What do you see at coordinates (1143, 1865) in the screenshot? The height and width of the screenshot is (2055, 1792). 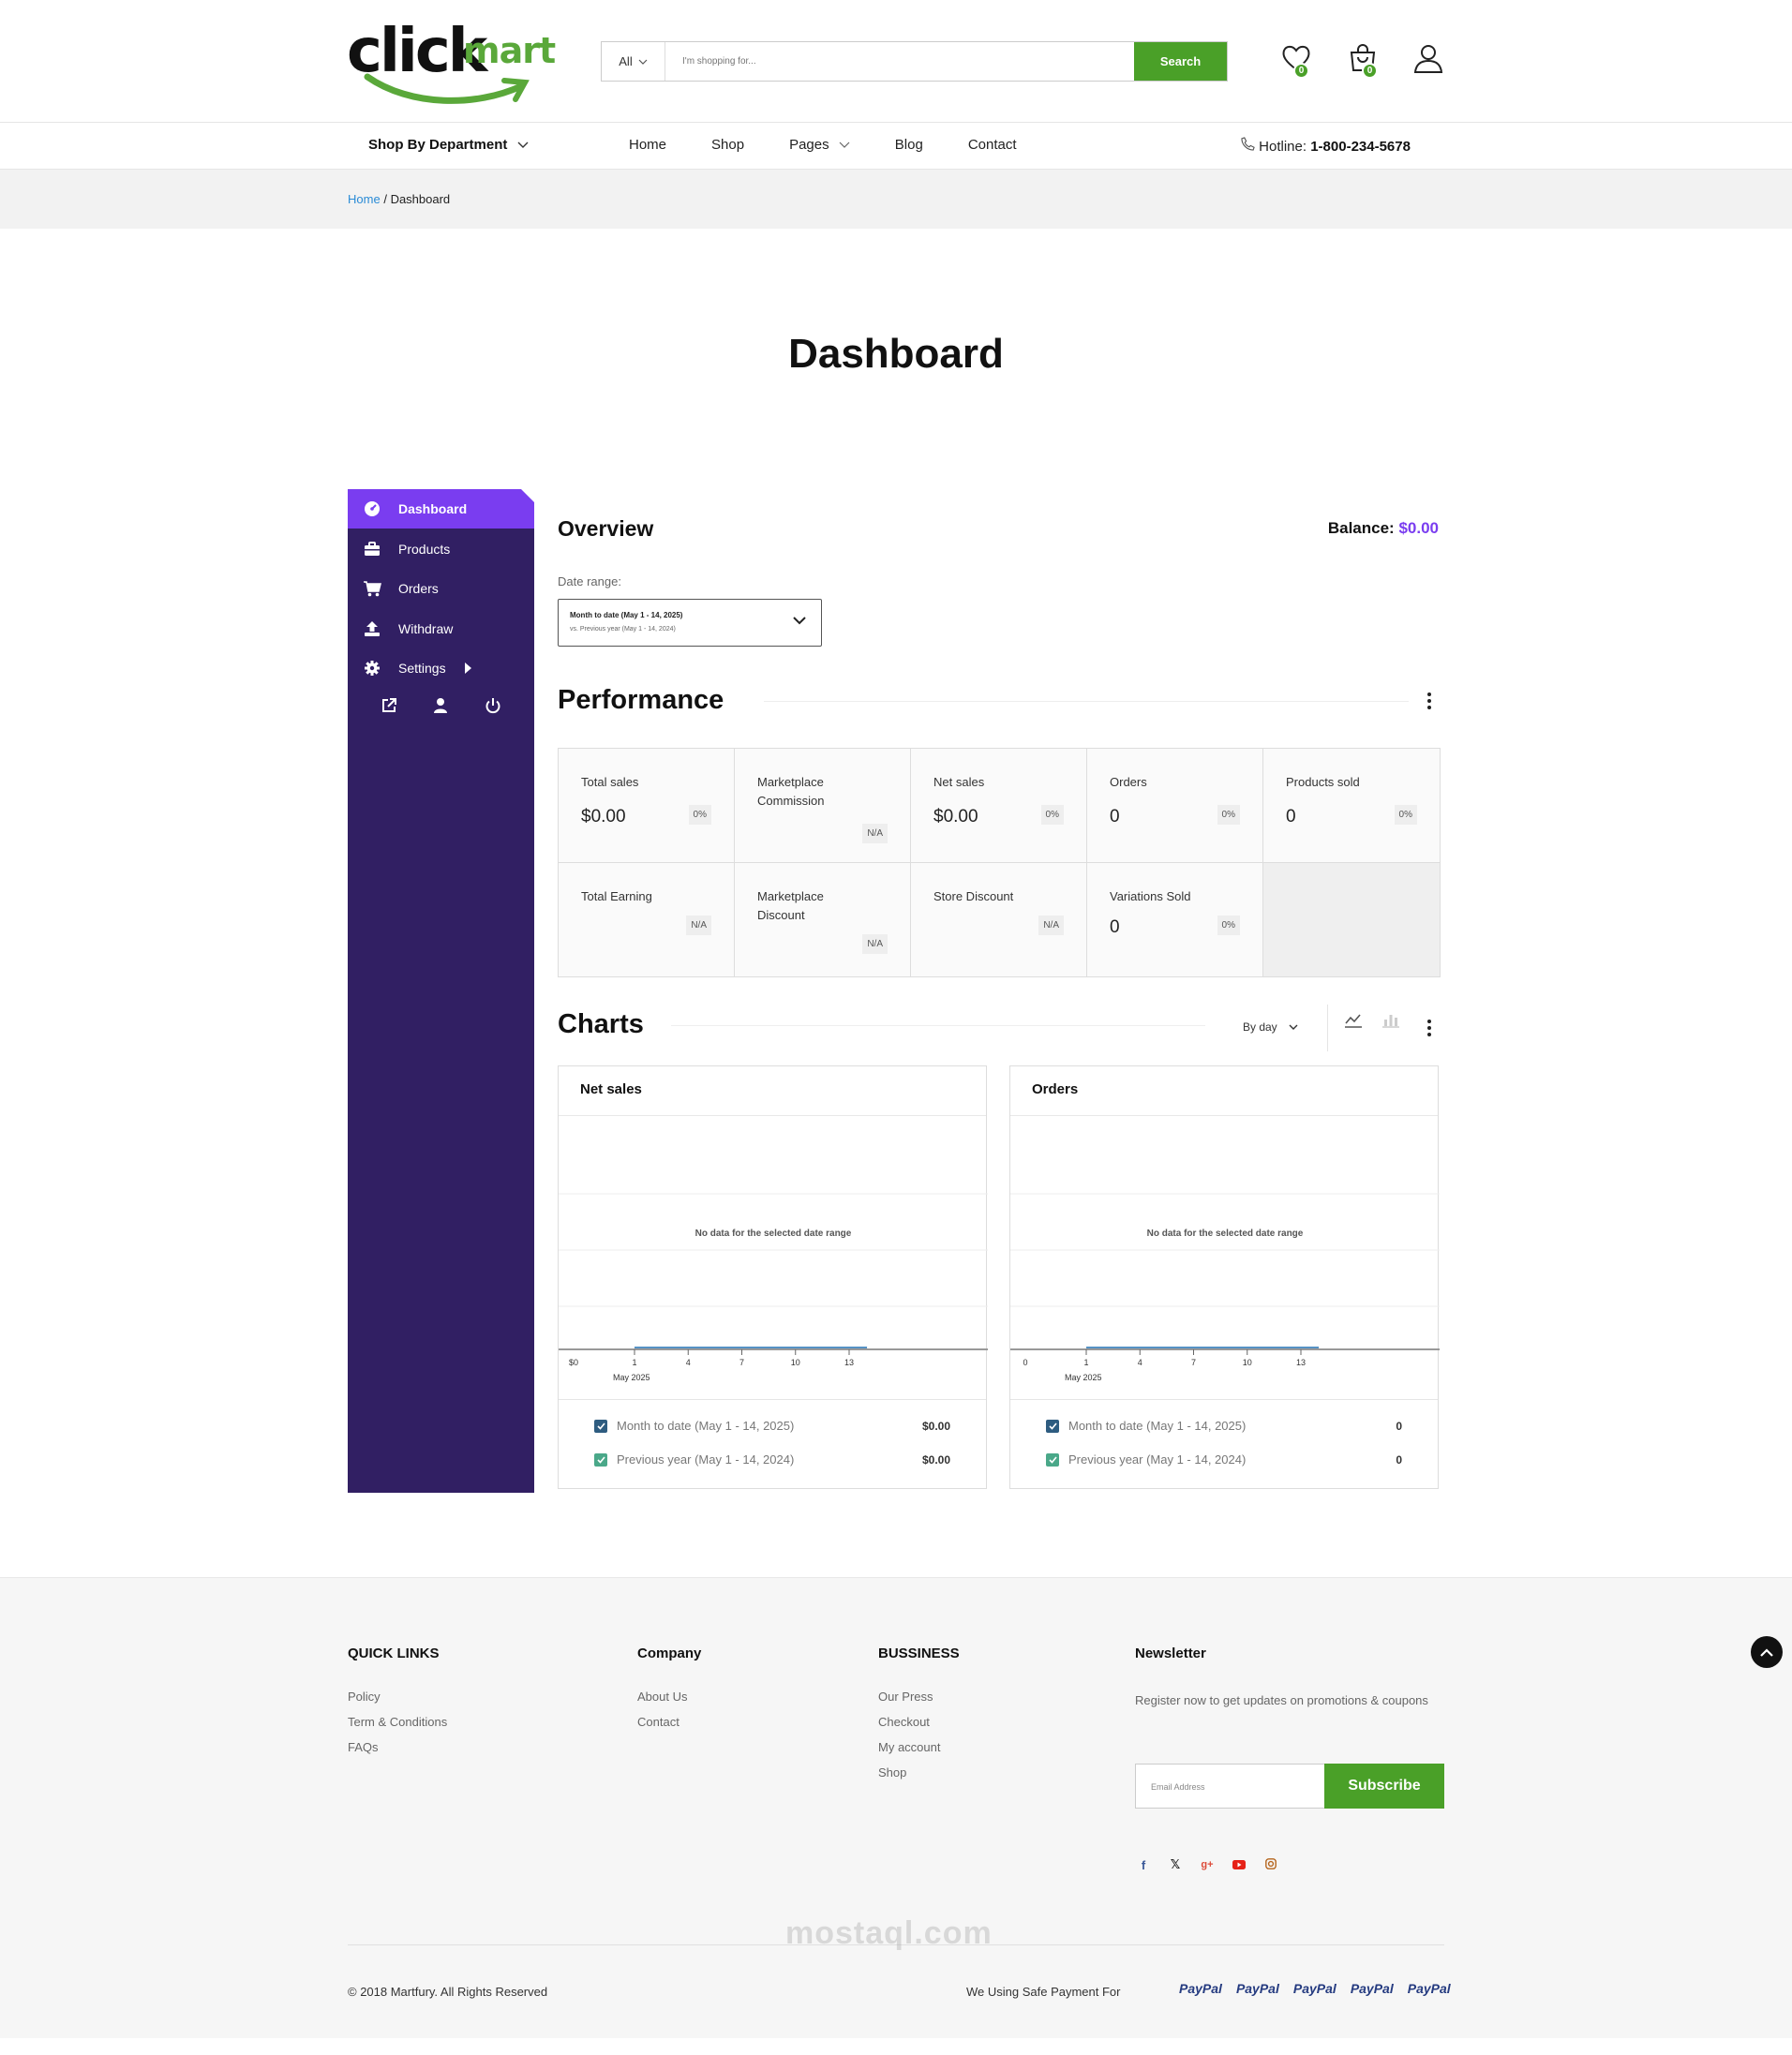 I see `facebook-icon: f` at bounding box center [1143, 1865].